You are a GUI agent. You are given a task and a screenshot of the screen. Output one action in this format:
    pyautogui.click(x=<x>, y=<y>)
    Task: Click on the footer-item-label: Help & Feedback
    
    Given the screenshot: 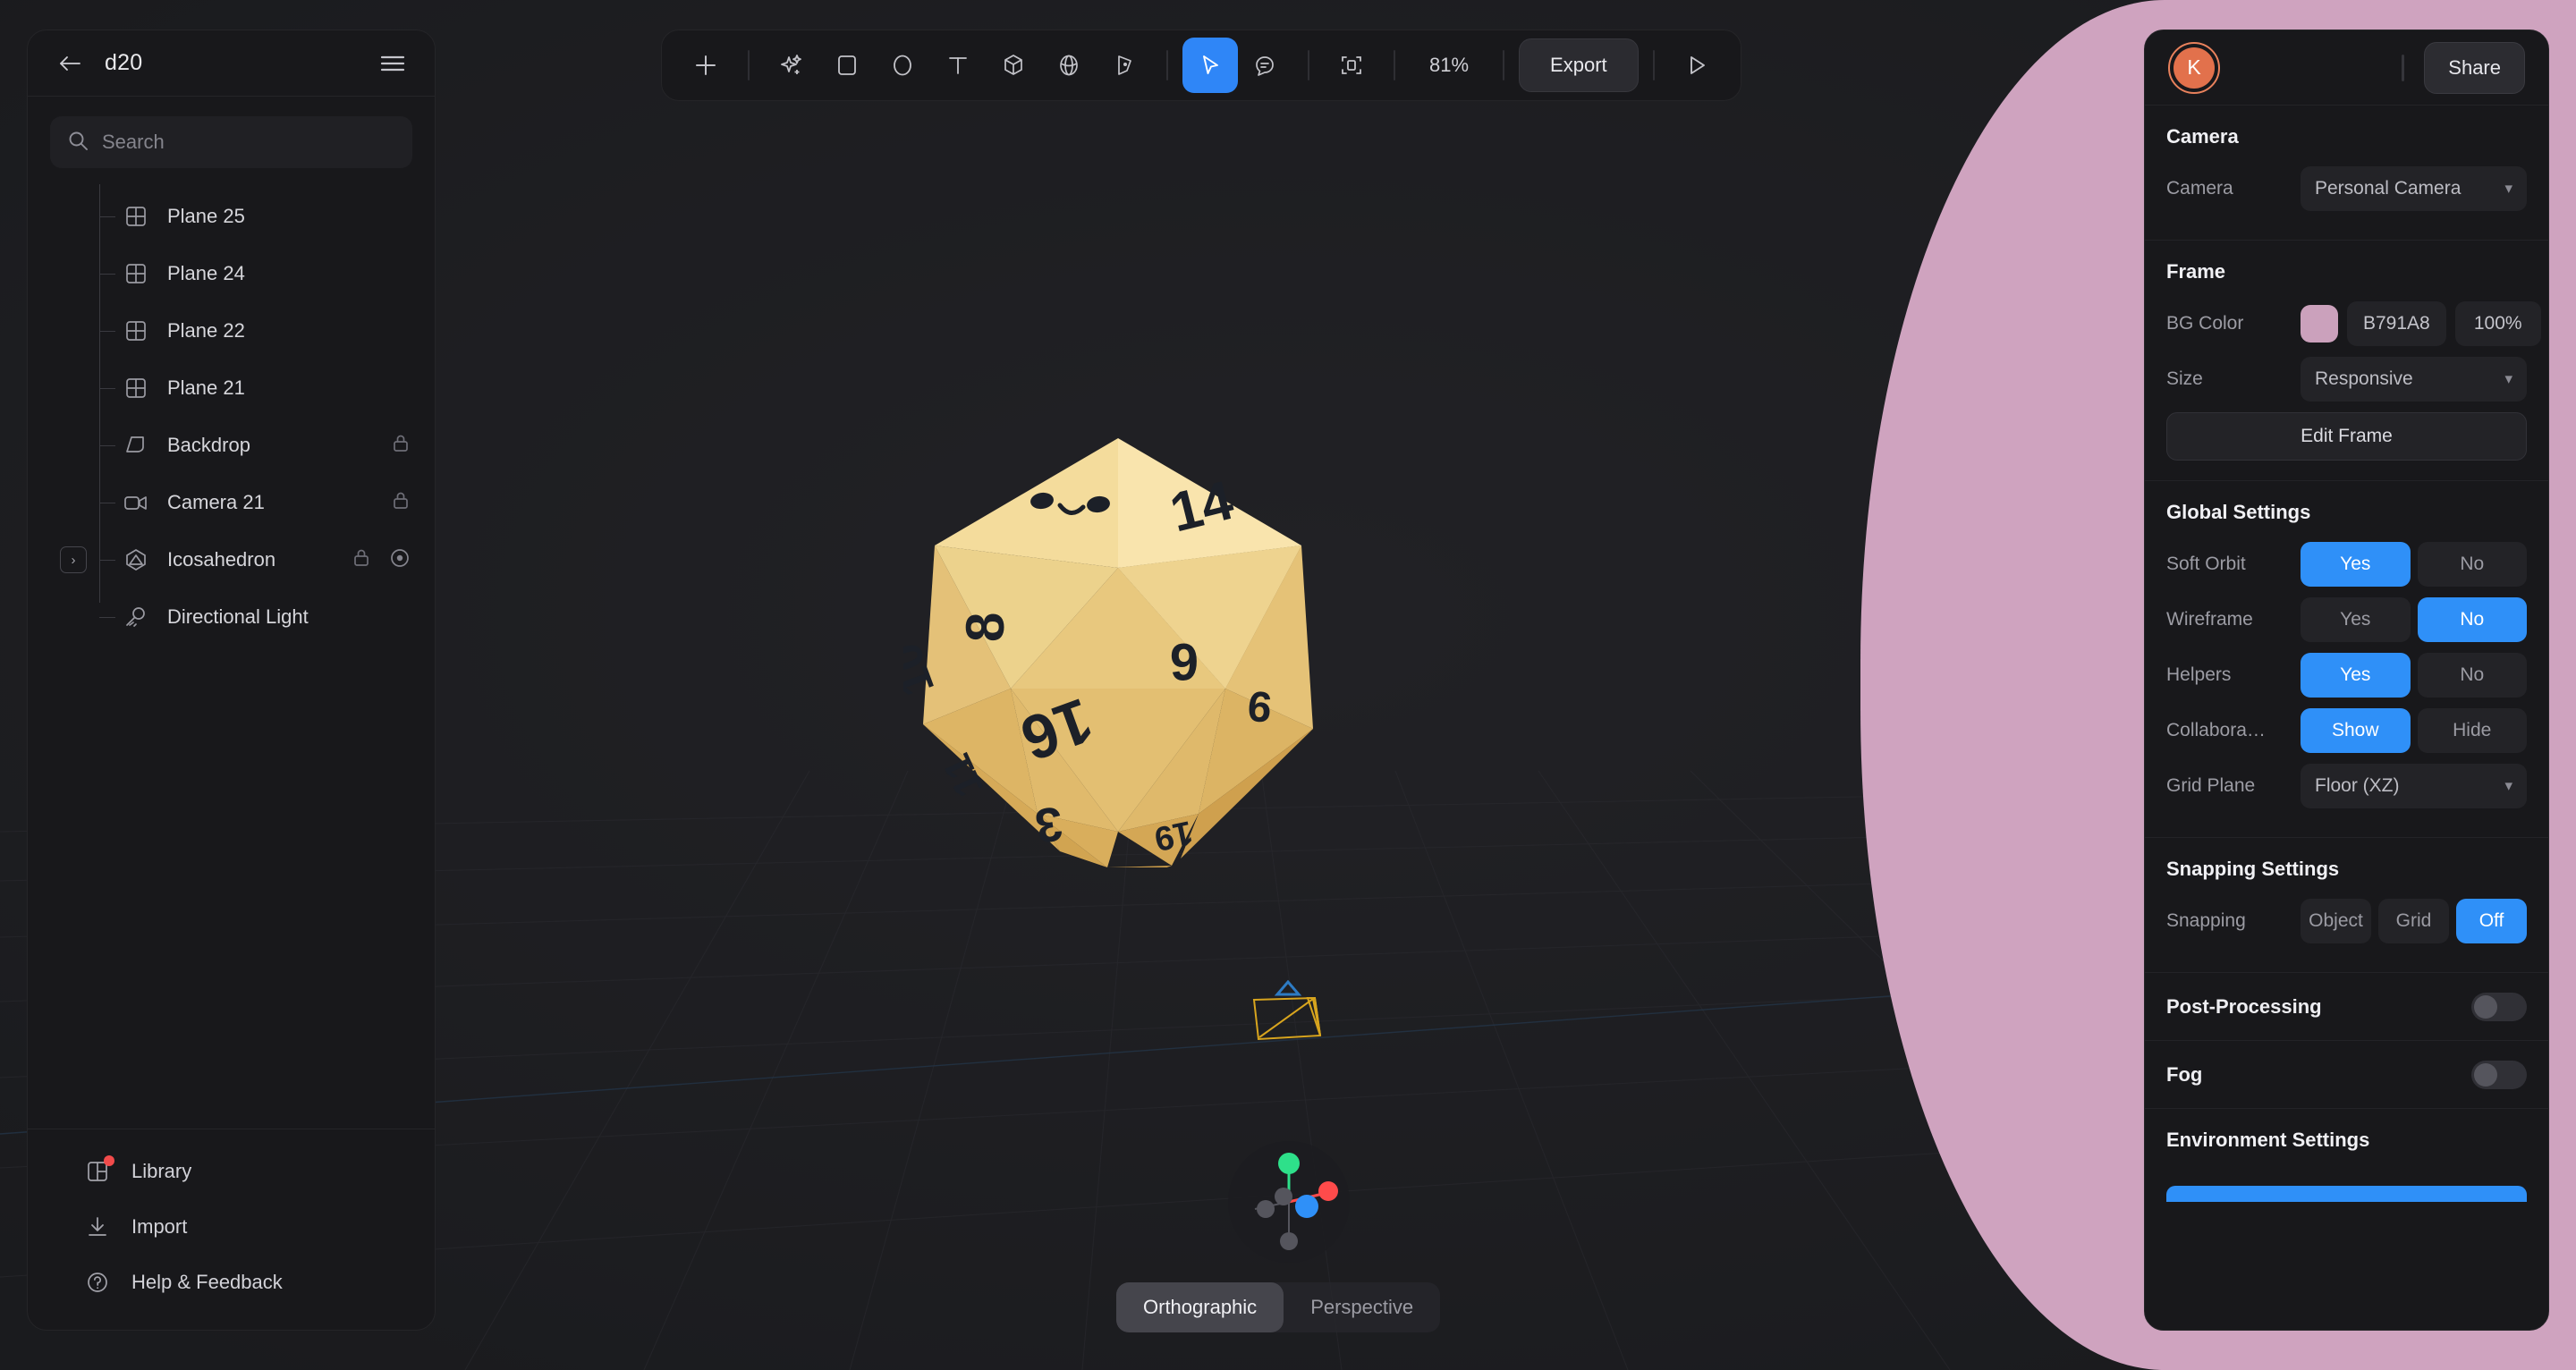 What is the action you would take?
    pyautogui.click(x=207, y=1282)
    